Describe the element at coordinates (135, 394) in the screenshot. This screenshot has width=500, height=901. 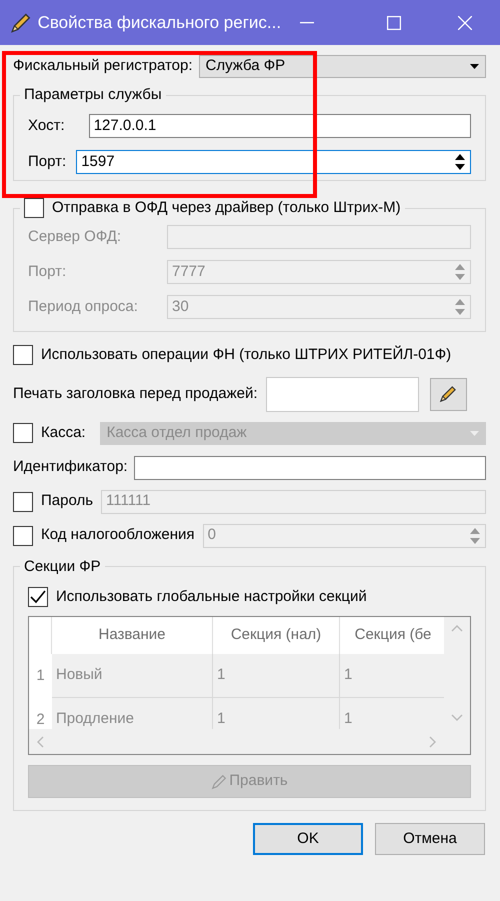
I see `field-label: Печать заголовка перед продажей:` at that location.